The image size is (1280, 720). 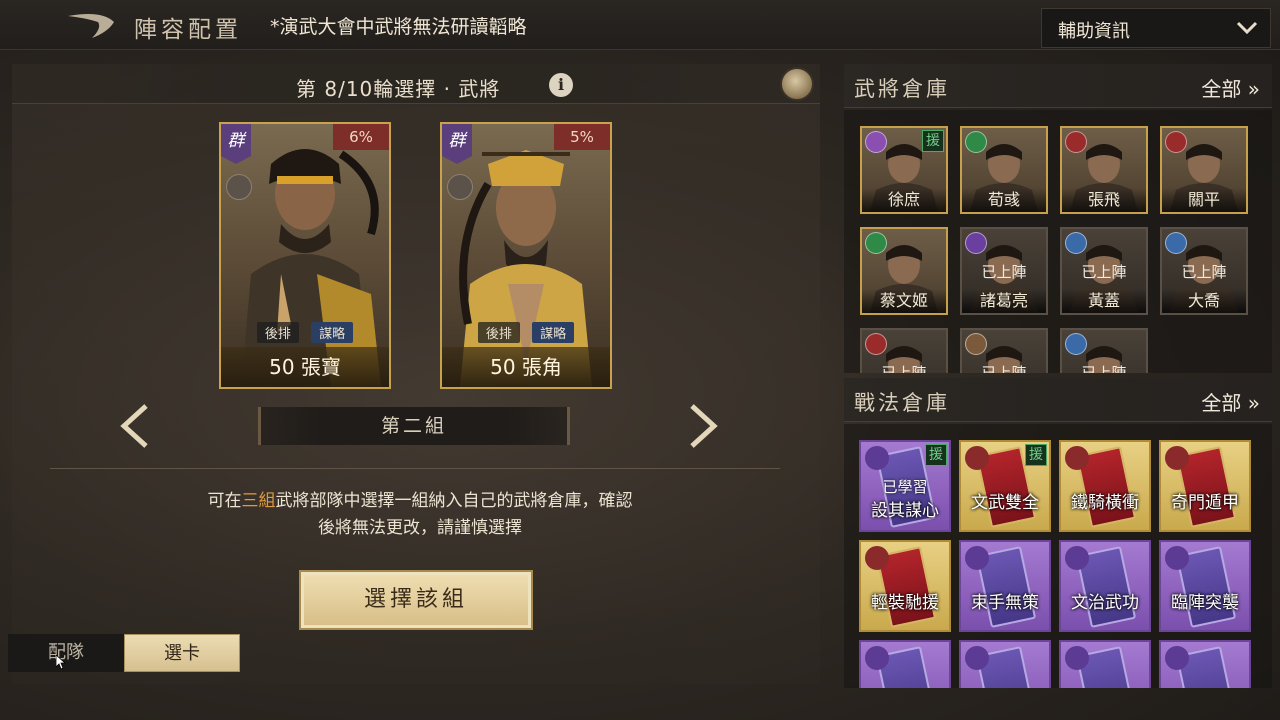 I want to click on general-slot: 蔡文姬, so click(x=904, y=271).